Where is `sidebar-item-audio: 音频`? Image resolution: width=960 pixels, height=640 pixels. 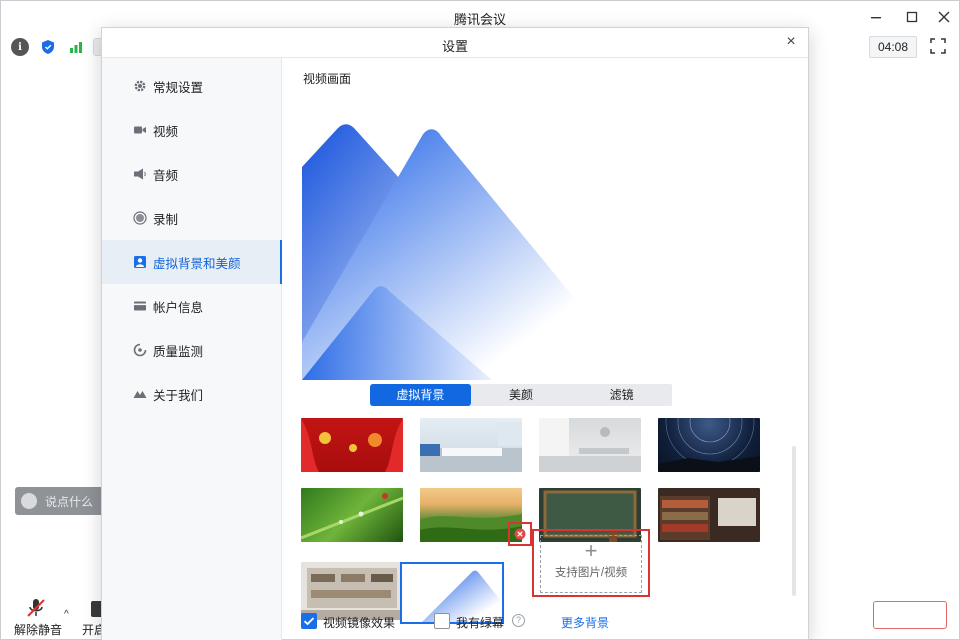 sidebar-item-audio: 音频 is located at coordinates (191, 174).